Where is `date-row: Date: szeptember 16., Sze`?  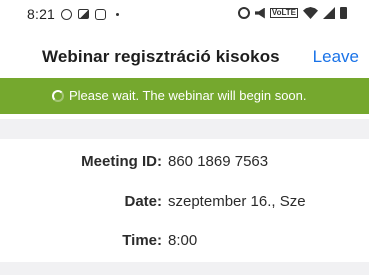 date-row: Date: szeptember 16., Sze is located at coordinates (184, 203).